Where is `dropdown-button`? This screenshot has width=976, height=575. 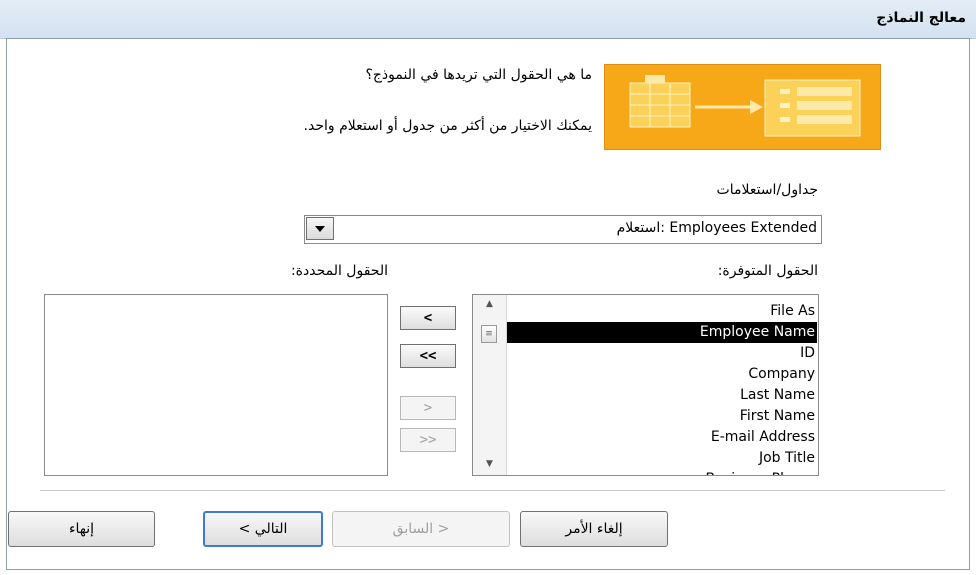
dropdown-button is located at coordinates (320, 228).